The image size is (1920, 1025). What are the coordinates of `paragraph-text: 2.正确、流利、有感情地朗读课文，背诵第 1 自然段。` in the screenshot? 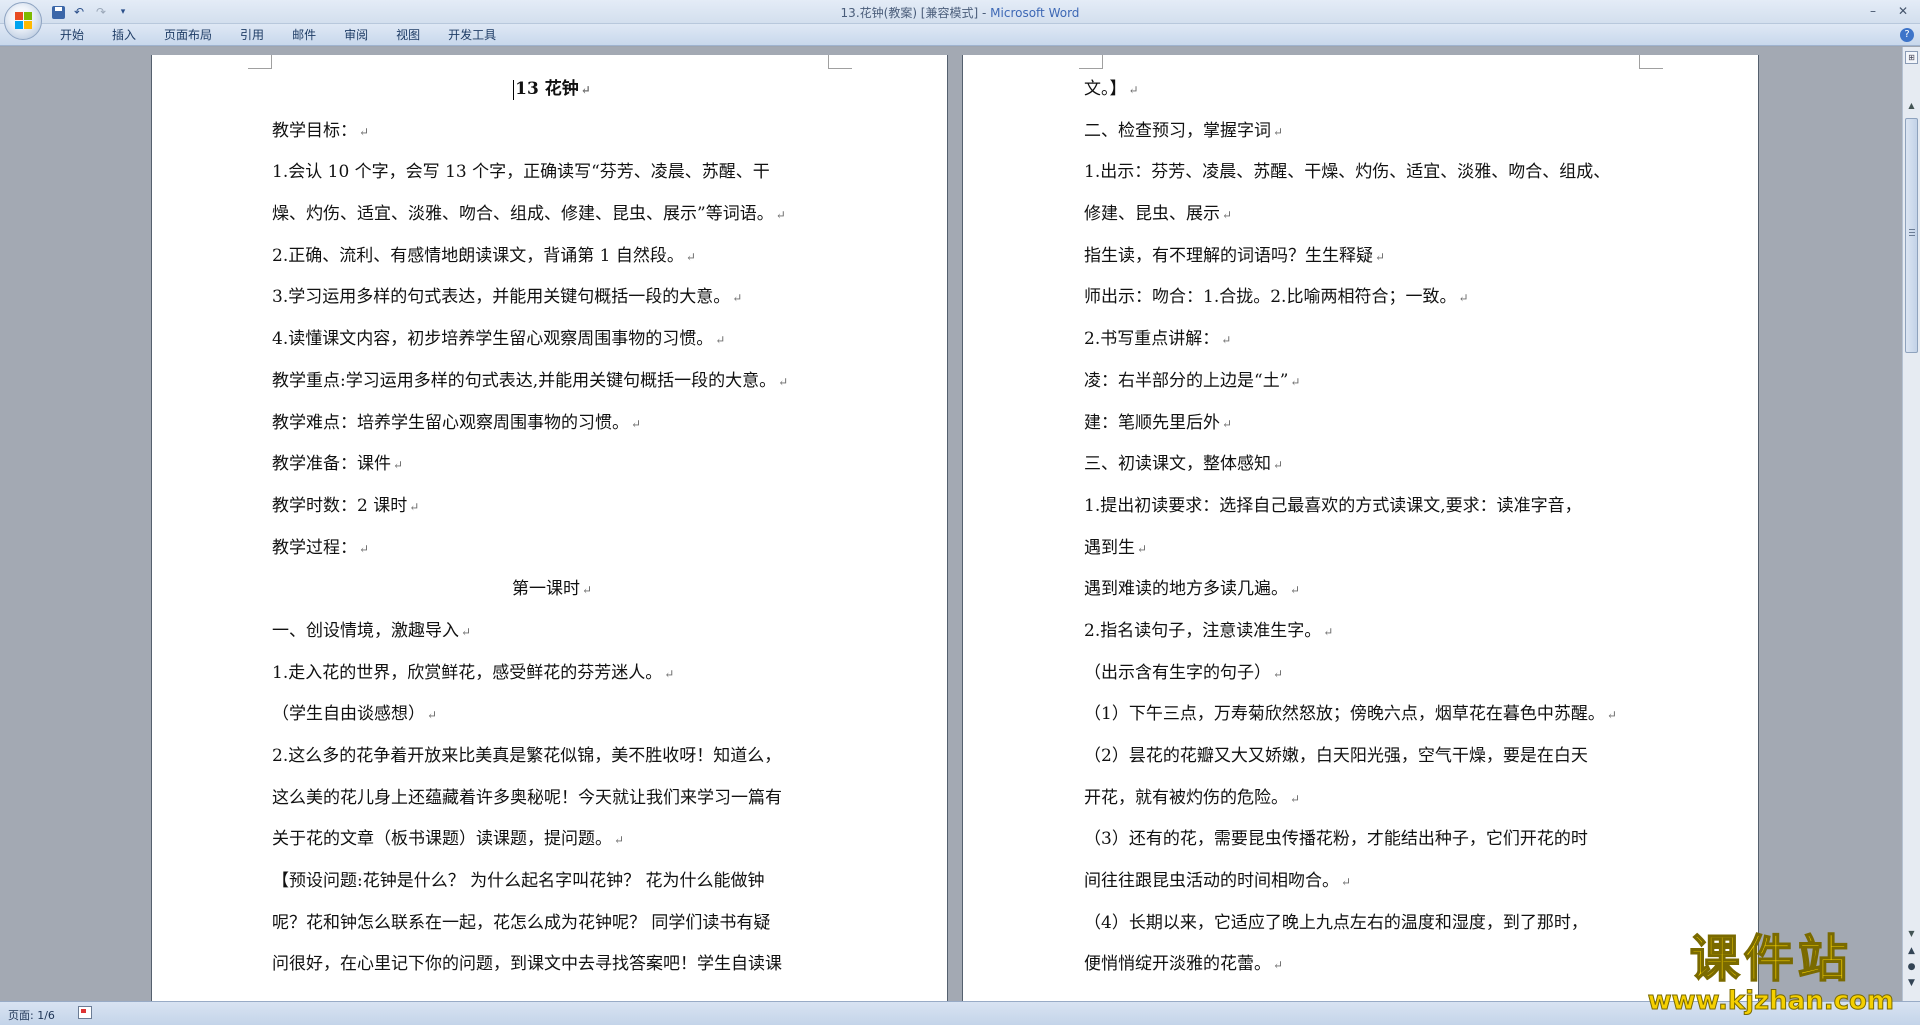 It's located at (478, 255).